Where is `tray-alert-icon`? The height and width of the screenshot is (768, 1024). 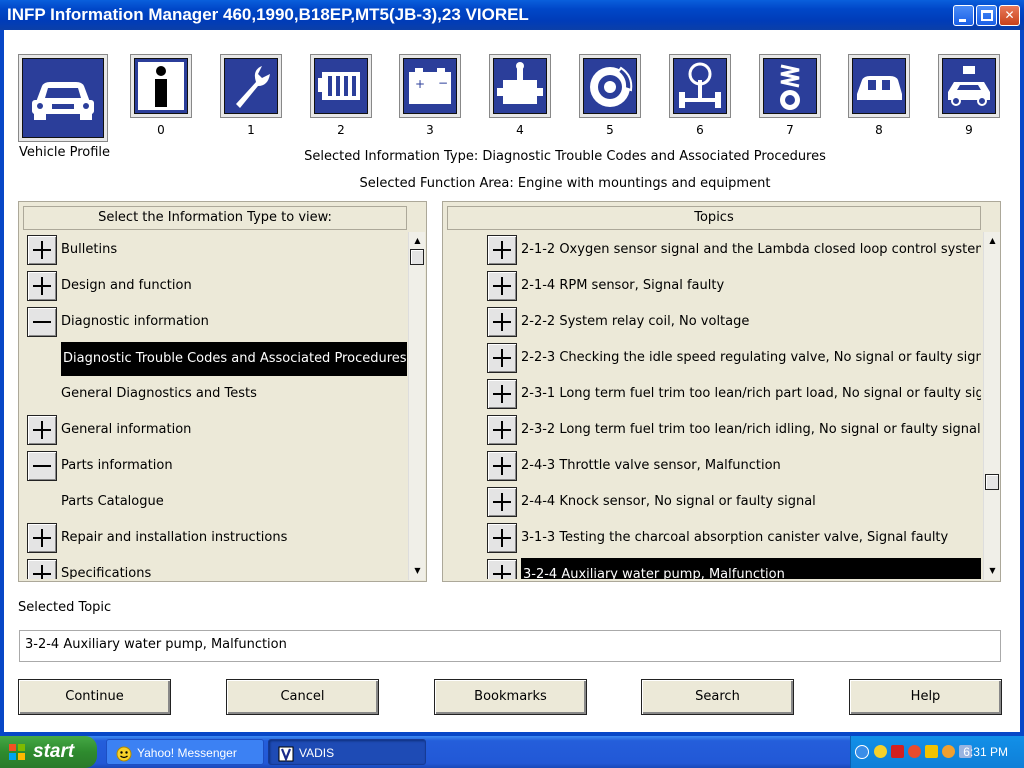
tray-alert-icon is located at coordinates (948, 751).